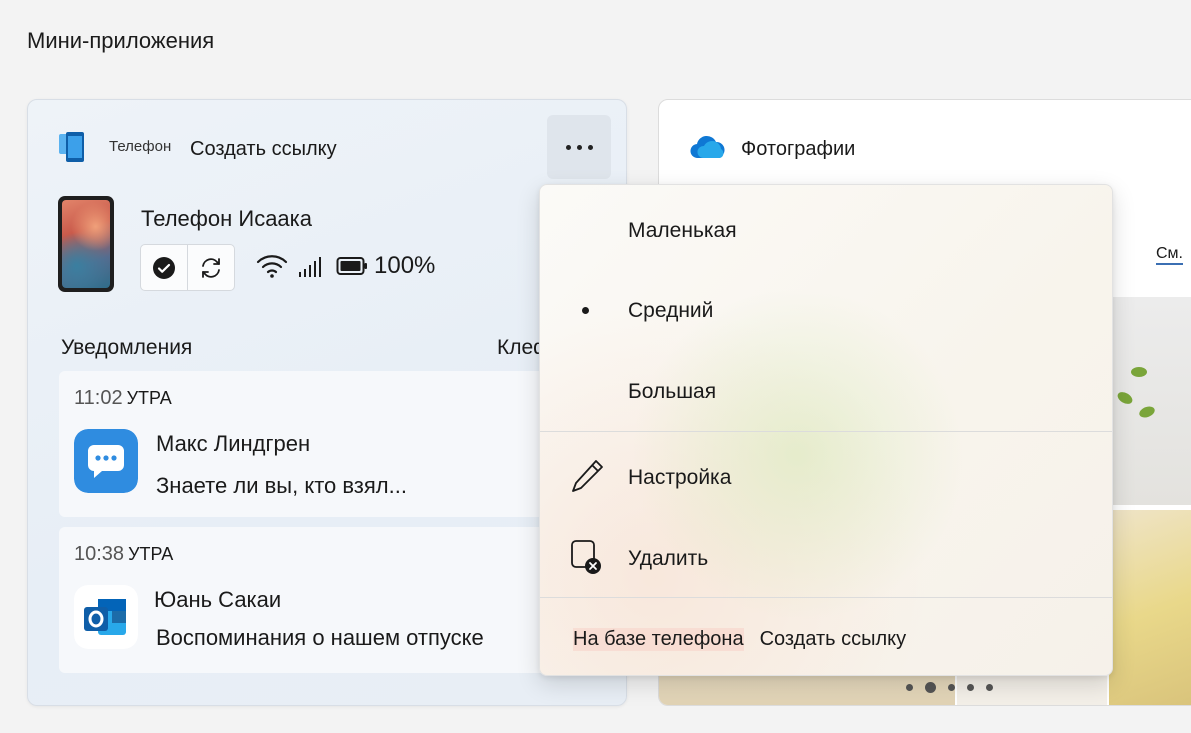 The width and height of the screenshot is (1191, 733). I want to click on menu-item-label: Большая, so click(672, 391).